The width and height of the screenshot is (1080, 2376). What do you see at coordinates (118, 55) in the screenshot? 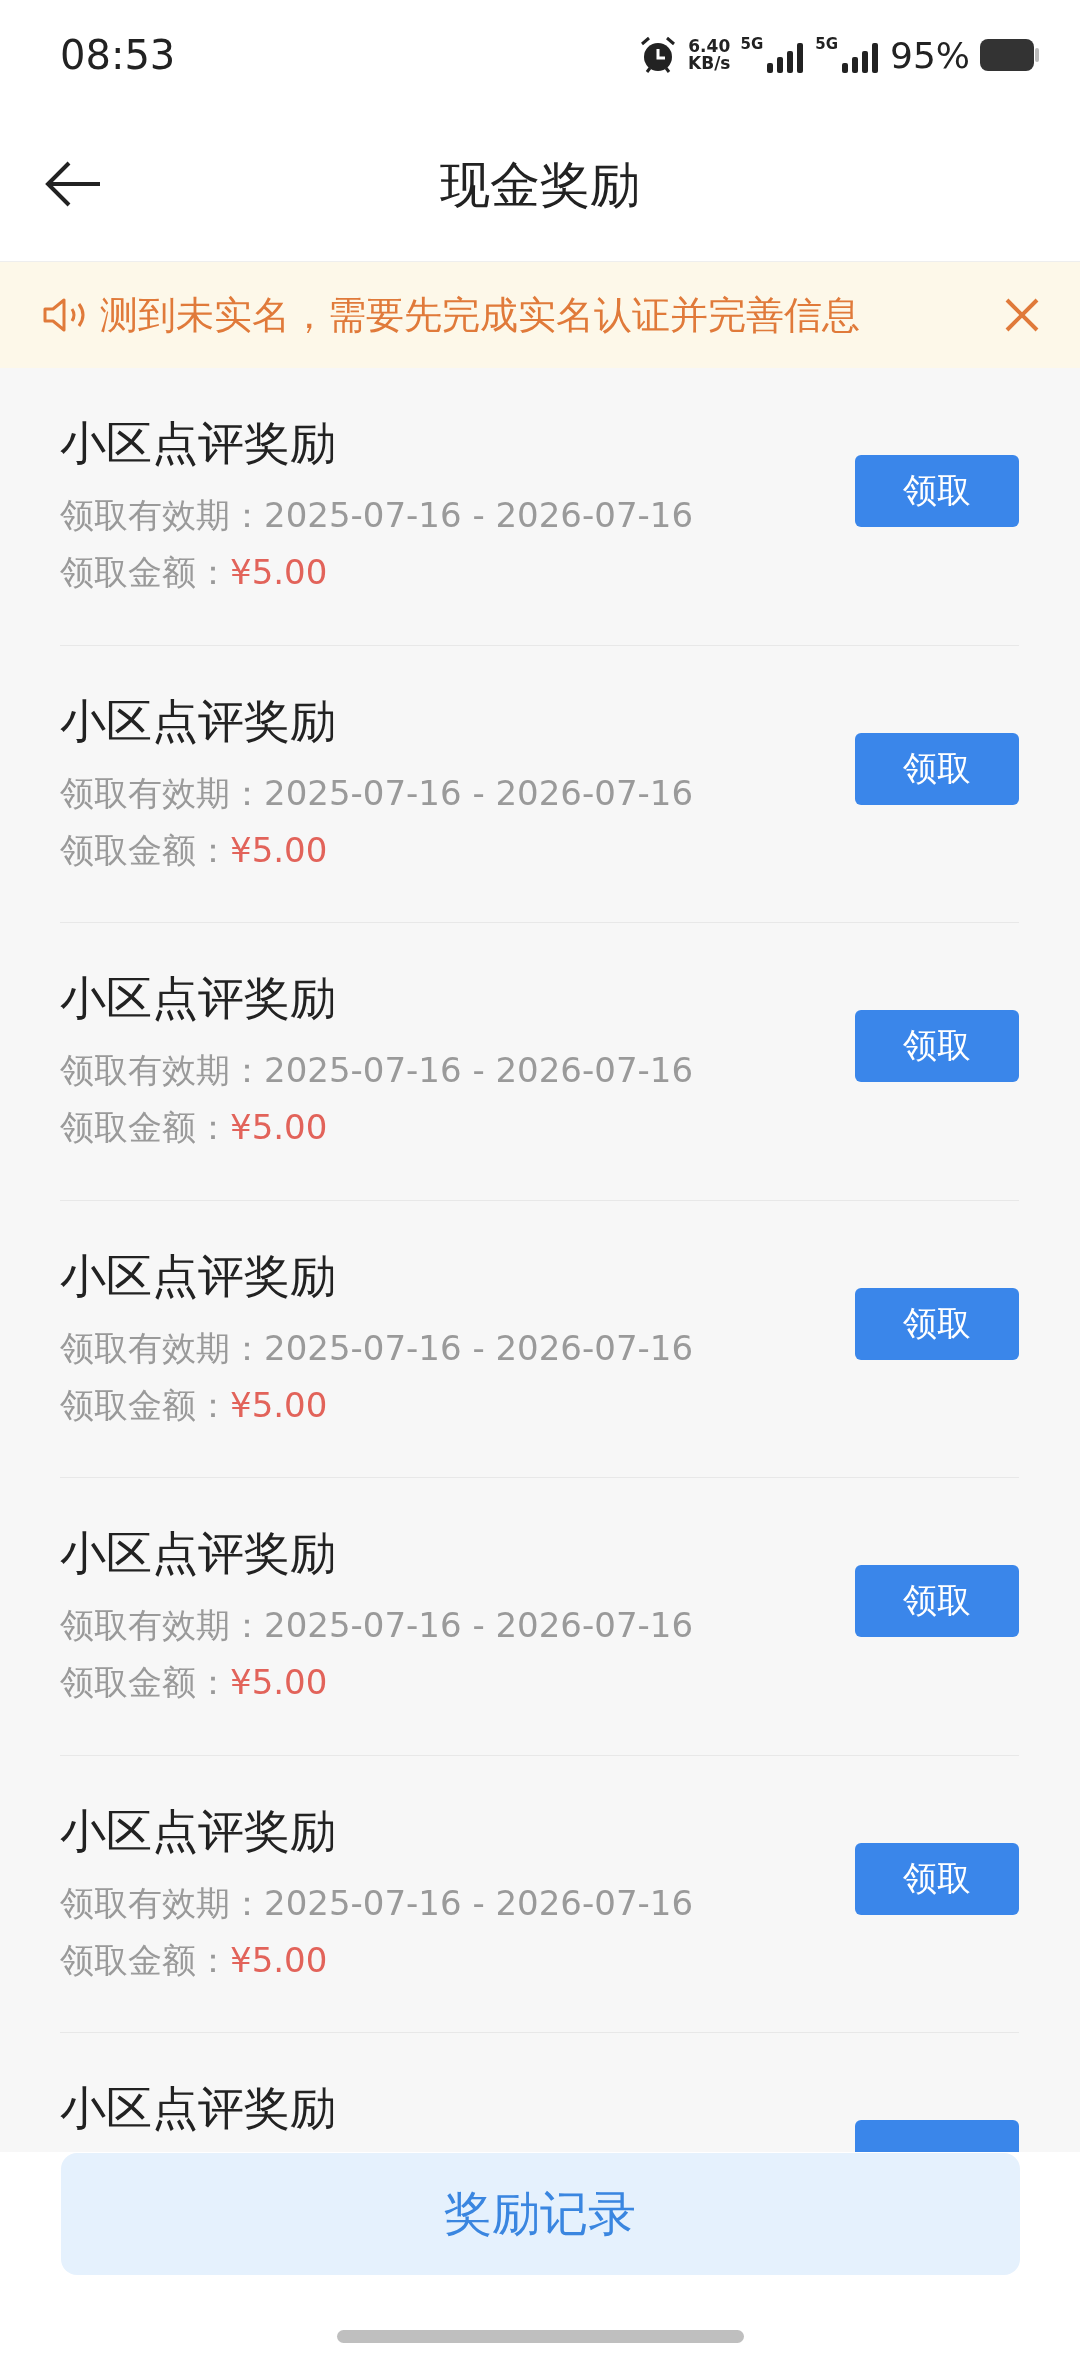
I see `status-time: 08:53` at bounding box center [118, 55].